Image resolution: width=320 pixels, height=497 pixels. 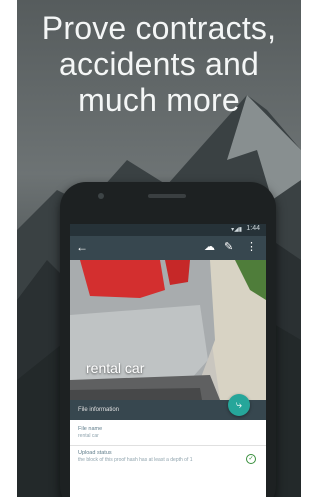 I want to click on headline-line-1: Prove contracts,, so click(x=159, y=28).